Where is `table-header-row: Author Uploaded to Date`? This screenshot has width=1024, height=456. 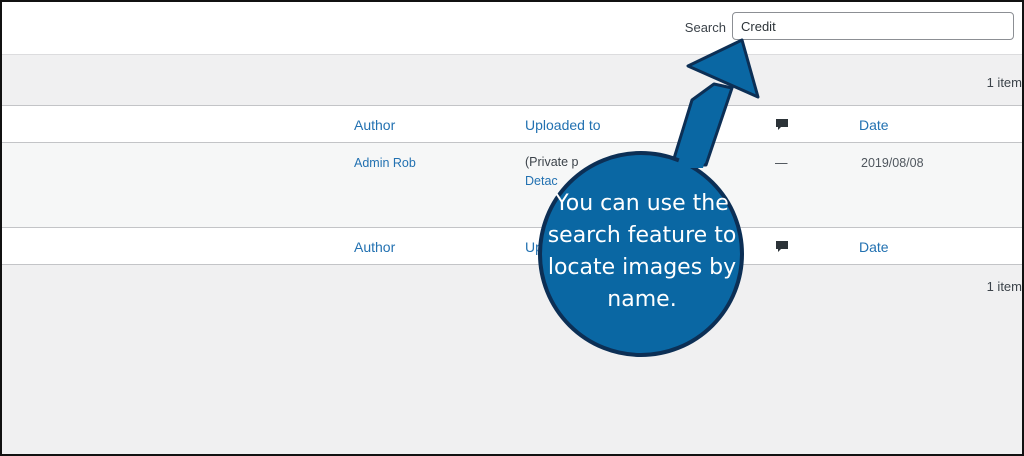
table-header-row: Author Uploaded to Date is located at coordinates (512, 124).